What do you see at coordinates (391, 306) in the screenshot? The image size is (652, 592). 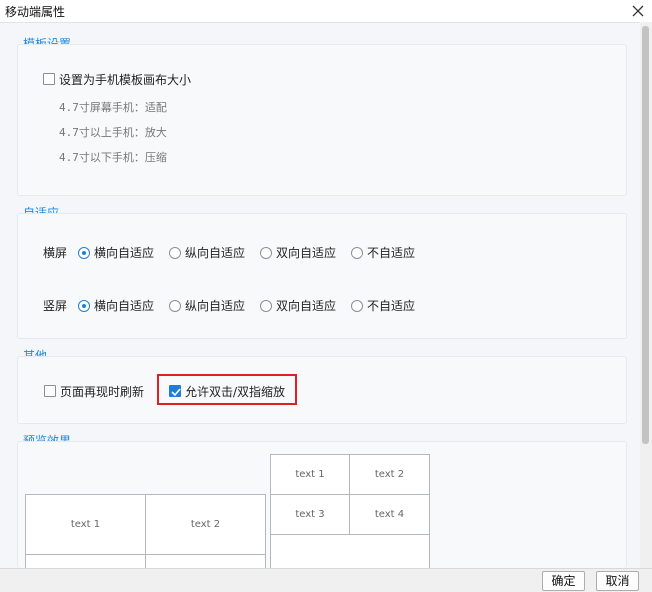 I see `portrait-option-none: 不自适应` at bounding box center [391, 306].